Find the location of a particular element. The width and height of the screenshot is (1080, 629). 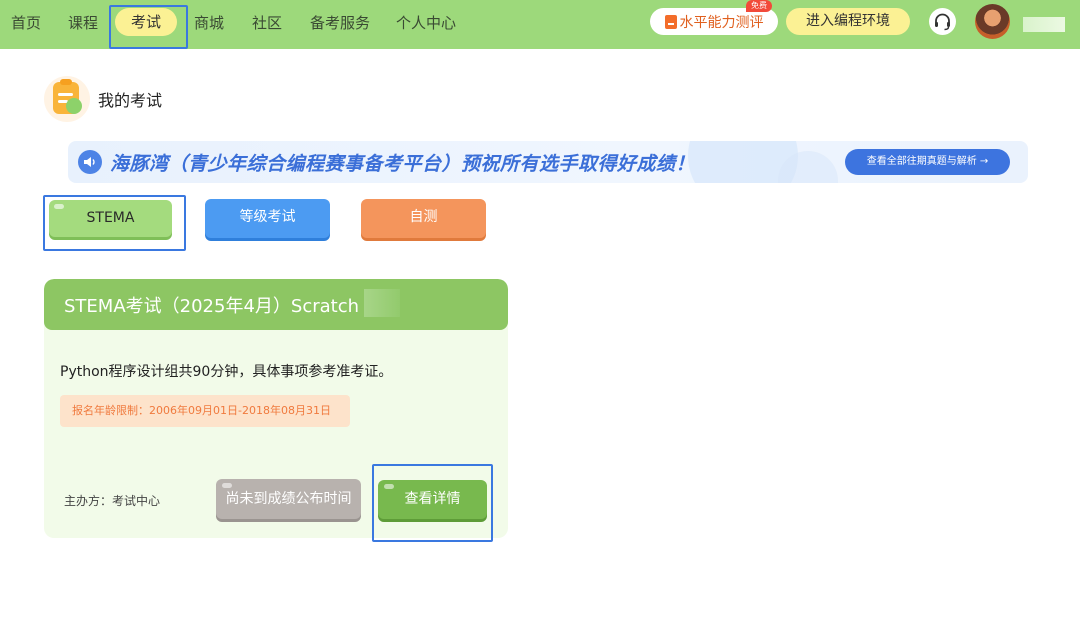

nav-exam-highlight-frame is located at coordinates (148, 27).